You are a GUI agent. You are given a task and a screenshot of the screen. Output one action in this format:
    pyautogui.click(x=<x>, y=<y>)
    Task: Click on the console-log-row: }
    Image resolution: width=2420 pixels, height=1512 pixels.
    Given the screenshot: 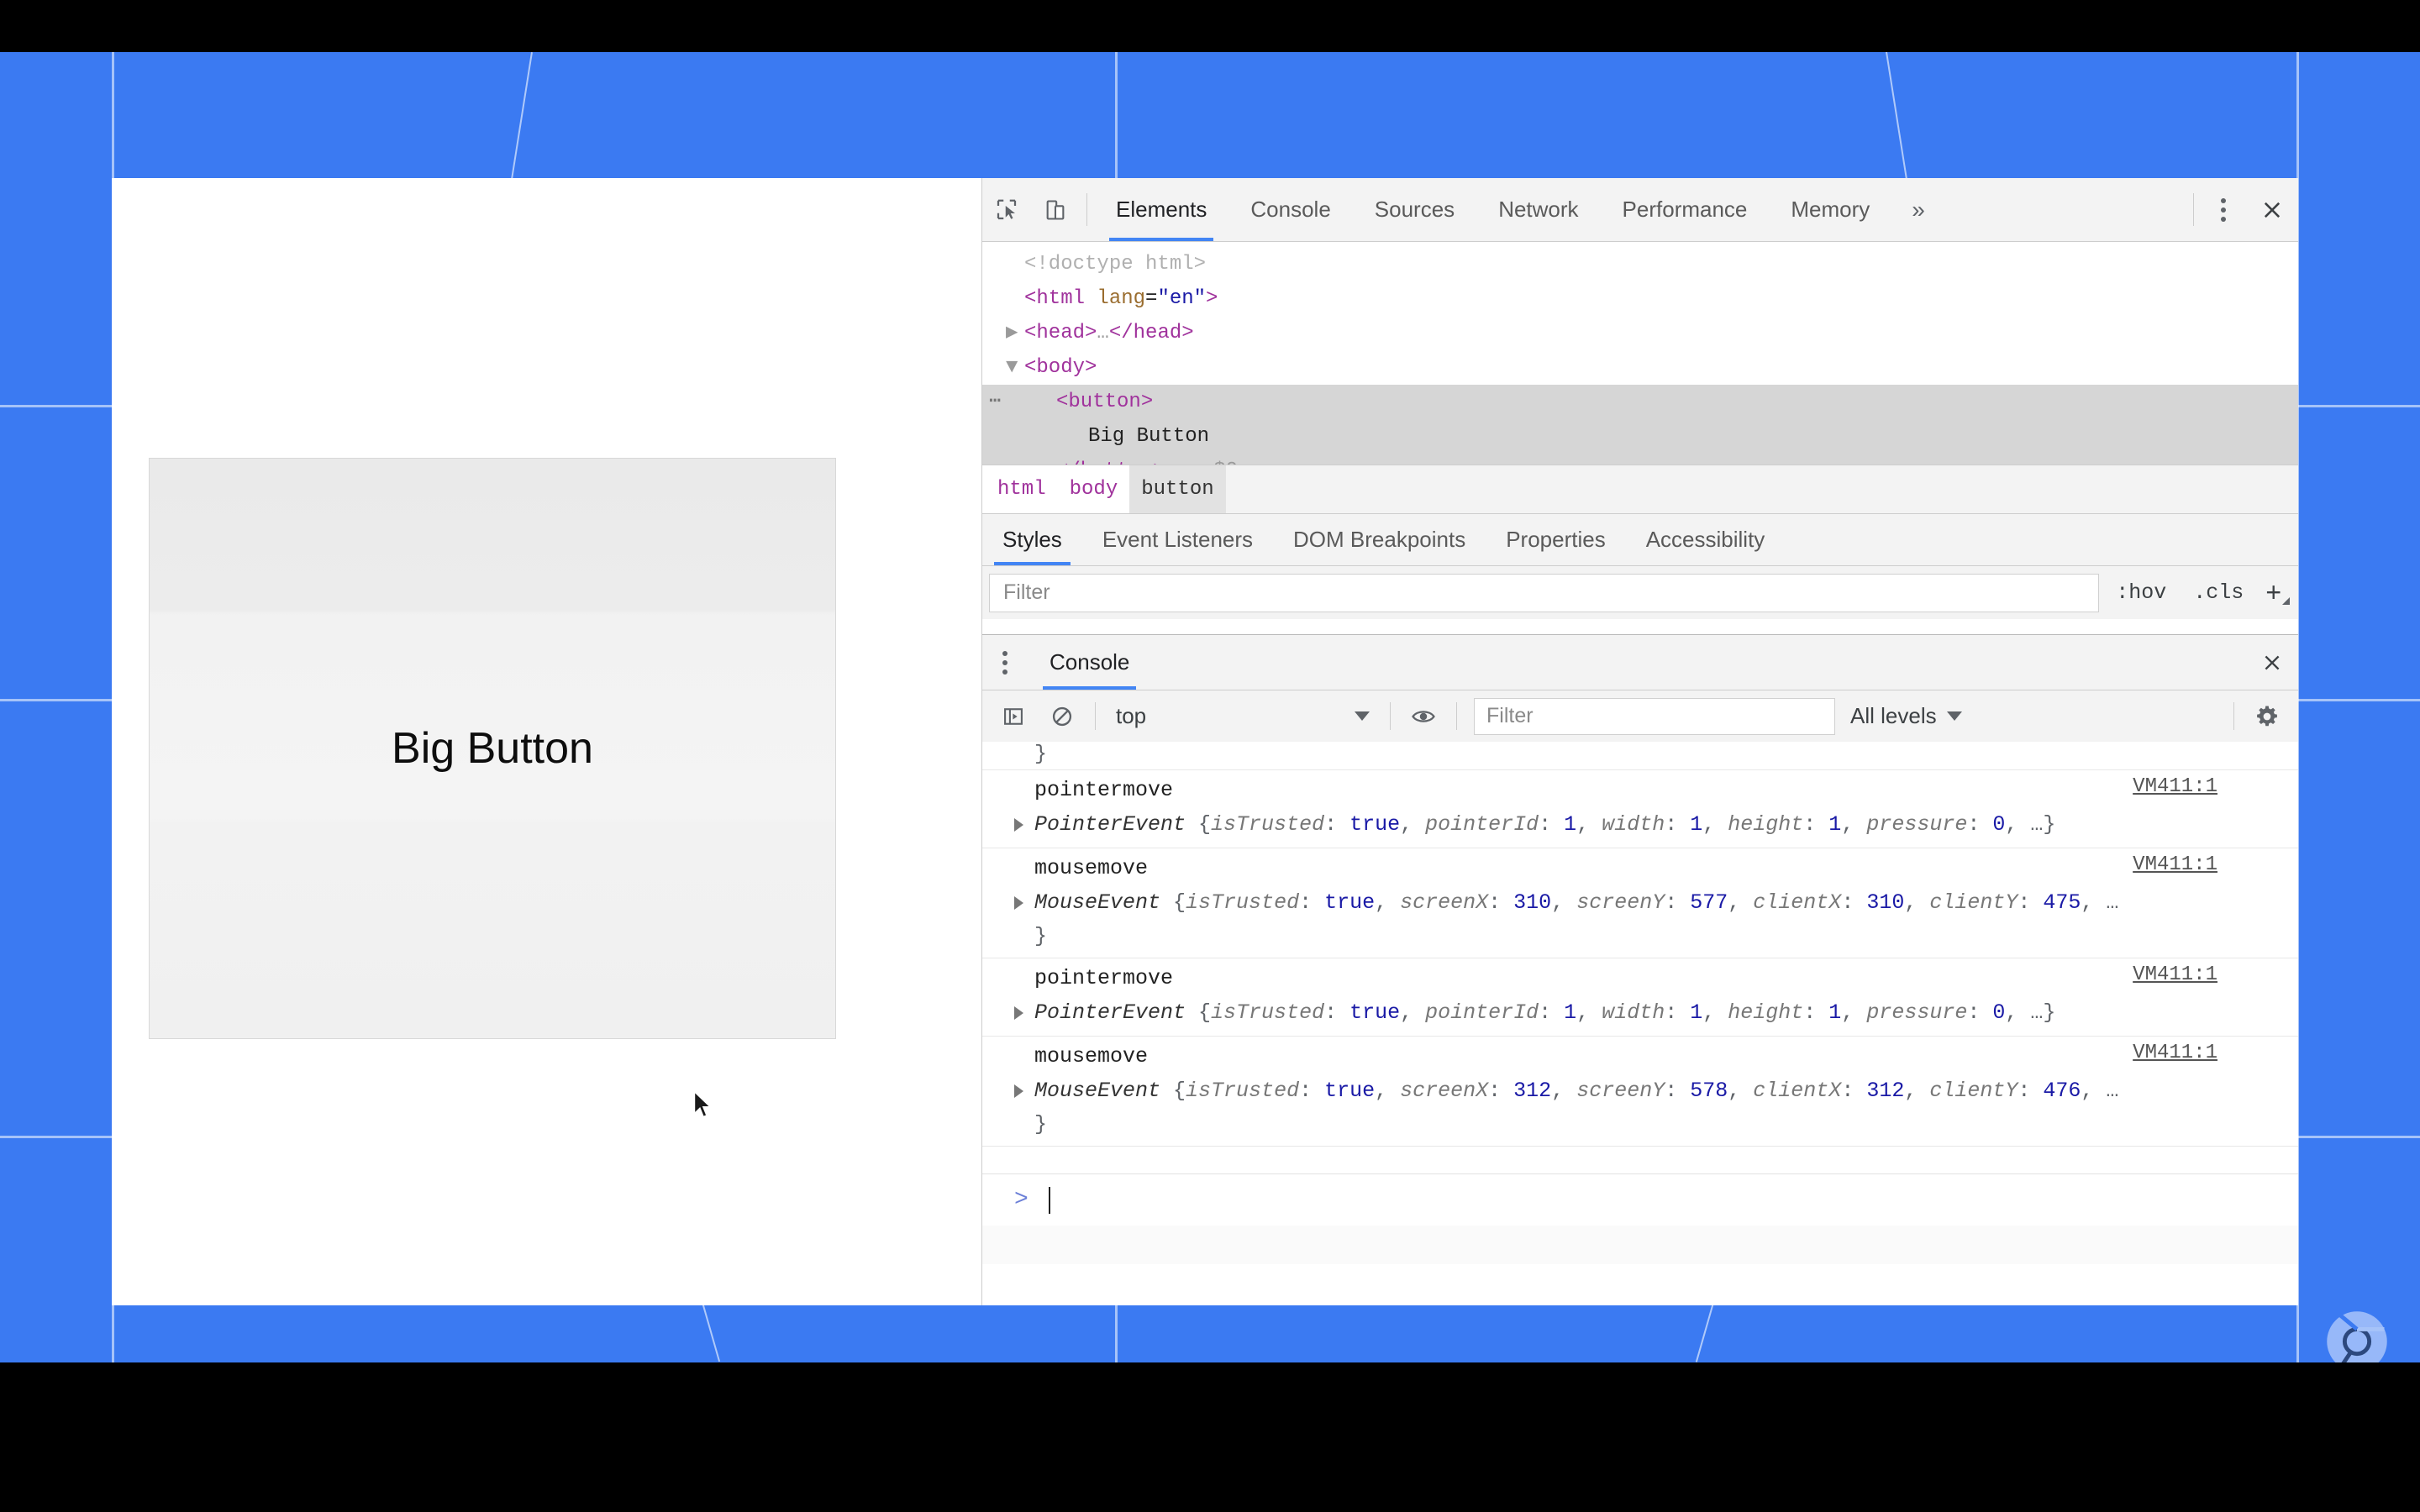 What is the action you would take?
    pyautogui.click(x=1640, y=756)
    